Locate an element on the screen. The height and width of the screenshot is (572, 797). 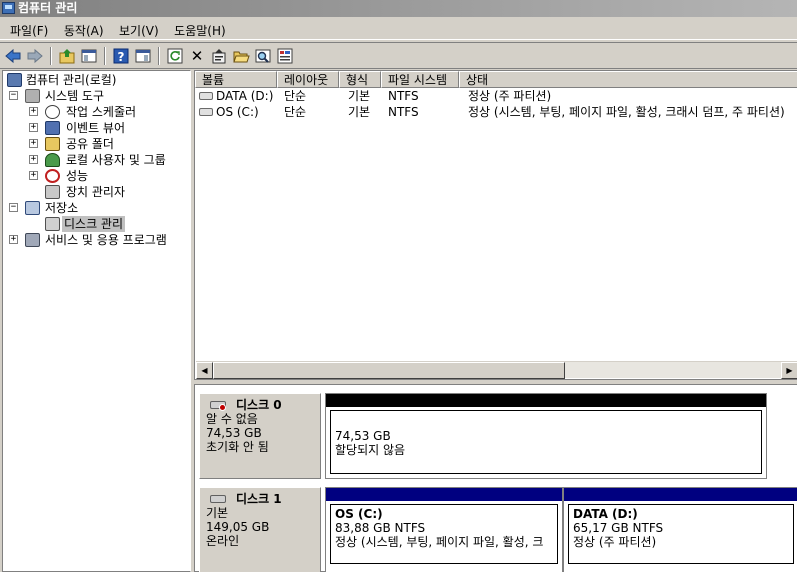
window-titlebar: 컴퓨터 관리 is located at coordinates (398, 8).